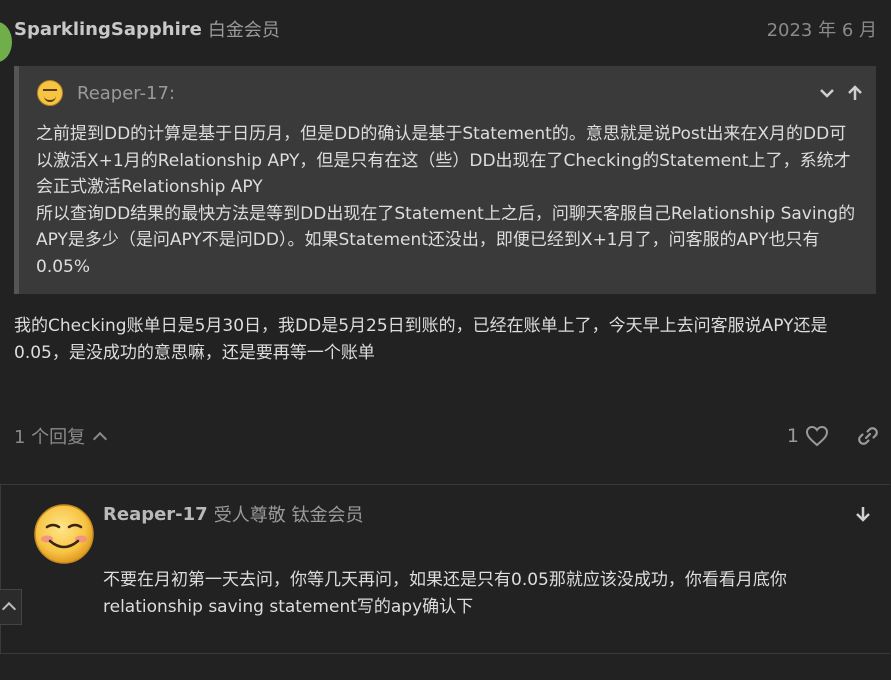 The width and height of the screenshot is (891, 680). I want to click on link-icon, so click(868, 436).